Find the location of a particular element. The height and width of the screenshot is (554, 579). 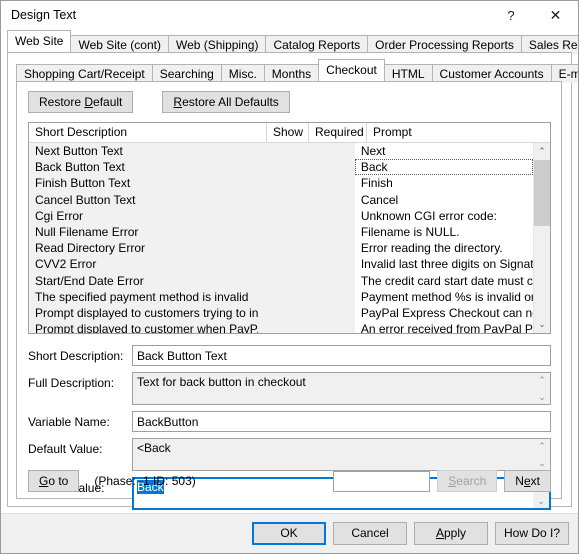

table-row: Next Button Text Next is located at coordinates (281, 151).